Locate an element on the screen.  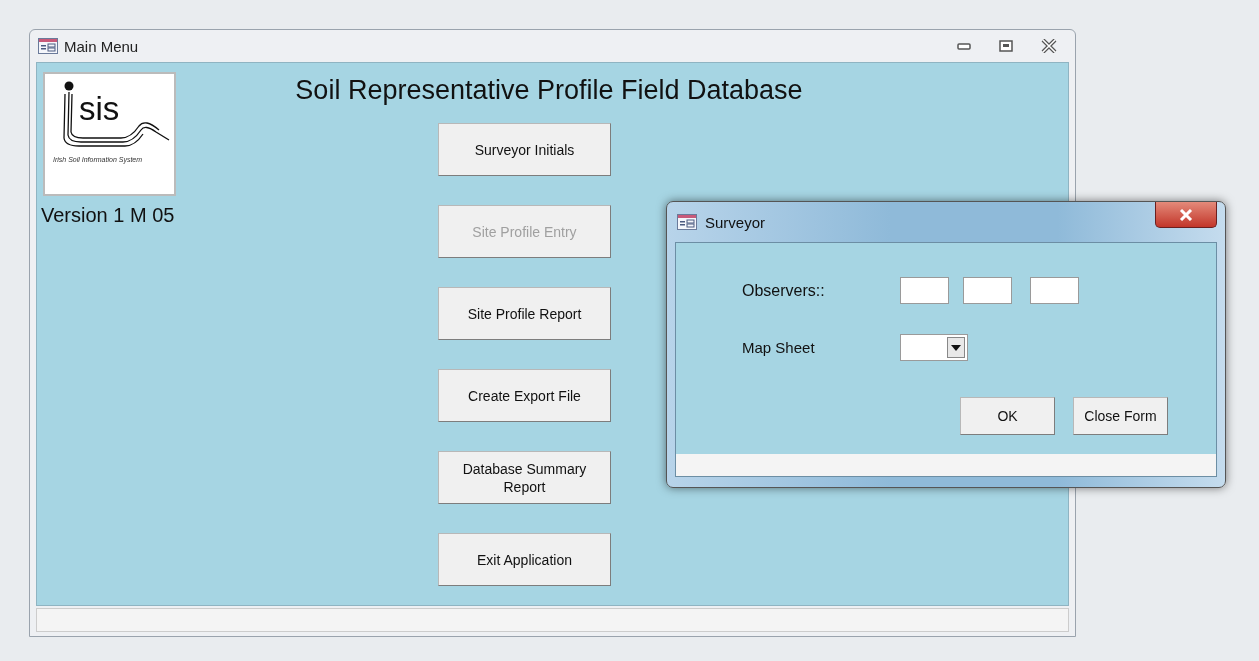
close-button is located at coordinates (1186, 215).